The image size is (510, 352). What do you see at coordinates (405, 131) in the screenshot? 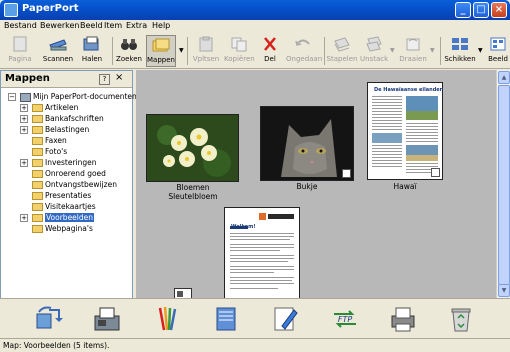
I see `document-thumbnail-hawaii: De Hawaïaanse eilanden` at bounding box center [405, 131].